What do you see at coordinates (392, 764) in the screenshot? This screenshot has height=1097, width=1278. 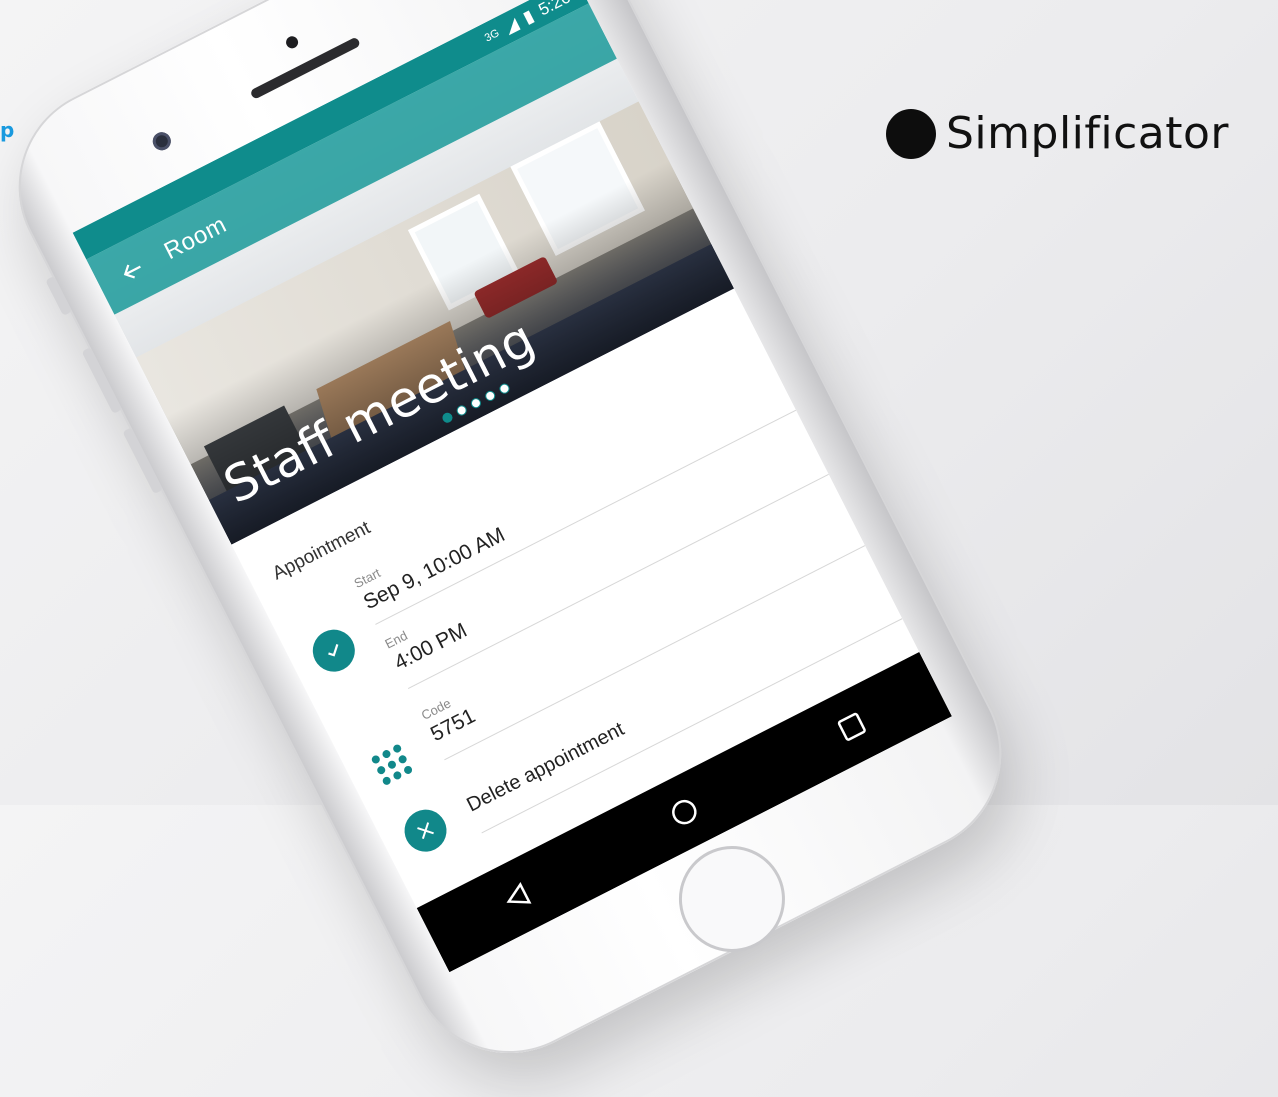 I see `dialpad-icon` at bounding box center [392, 764].